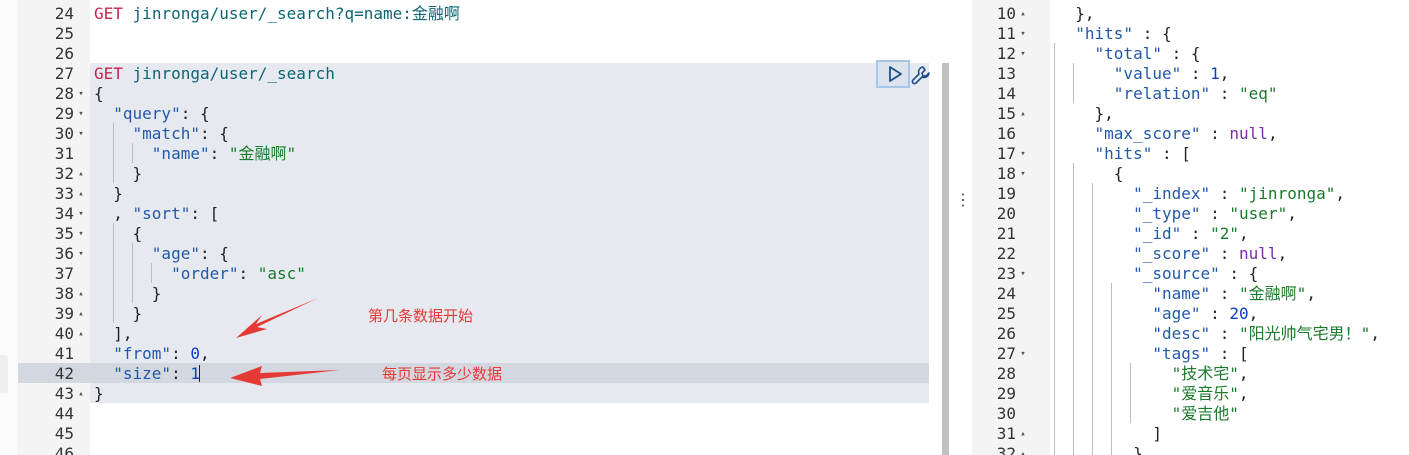 This screenshot has height=455, width=1409. Describe the element at coordinates (475, 94) in the screenshot. I see `code-line: 28 ▾ {` at that location.